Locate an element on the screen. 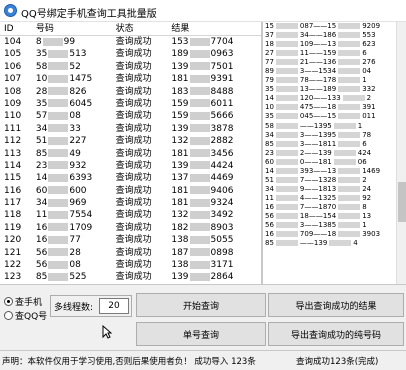  export-results-button: 导出查询成功的结果 is located at coordinates (336, 305).